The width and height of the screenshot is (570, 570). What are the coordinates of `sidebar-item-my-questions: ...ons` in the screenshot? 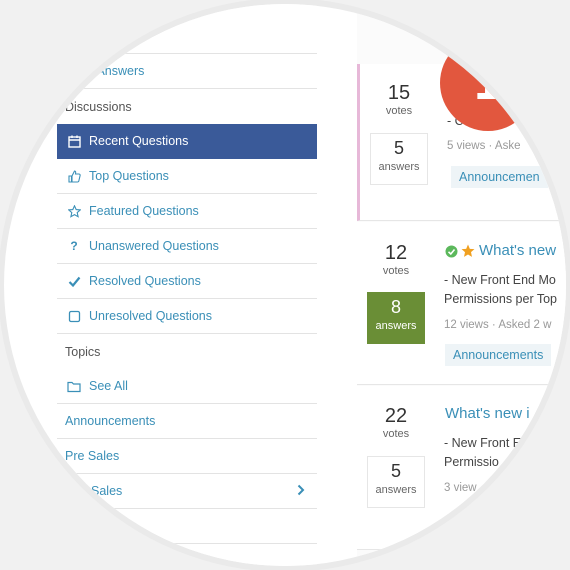 It's located at (187, 36).